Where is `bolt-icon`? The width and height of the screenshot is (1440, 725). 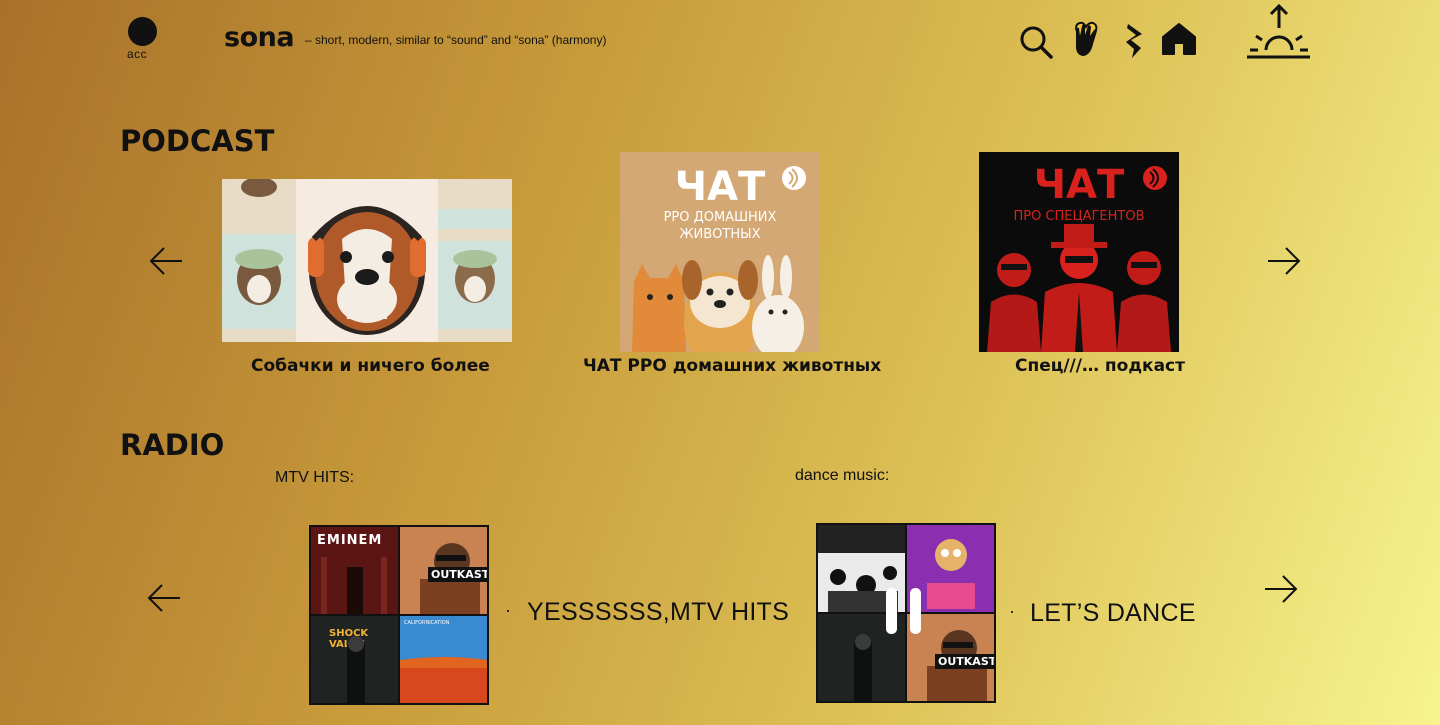 bolt-icon is located at coordinates (1135, 41).